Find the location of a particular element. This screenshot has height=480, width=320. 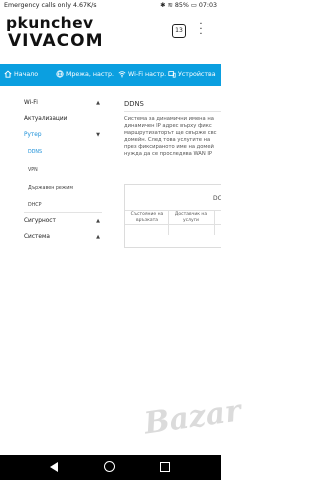

sidebar-section-router: Рутер ▼ is located at coordinates (62, 135).